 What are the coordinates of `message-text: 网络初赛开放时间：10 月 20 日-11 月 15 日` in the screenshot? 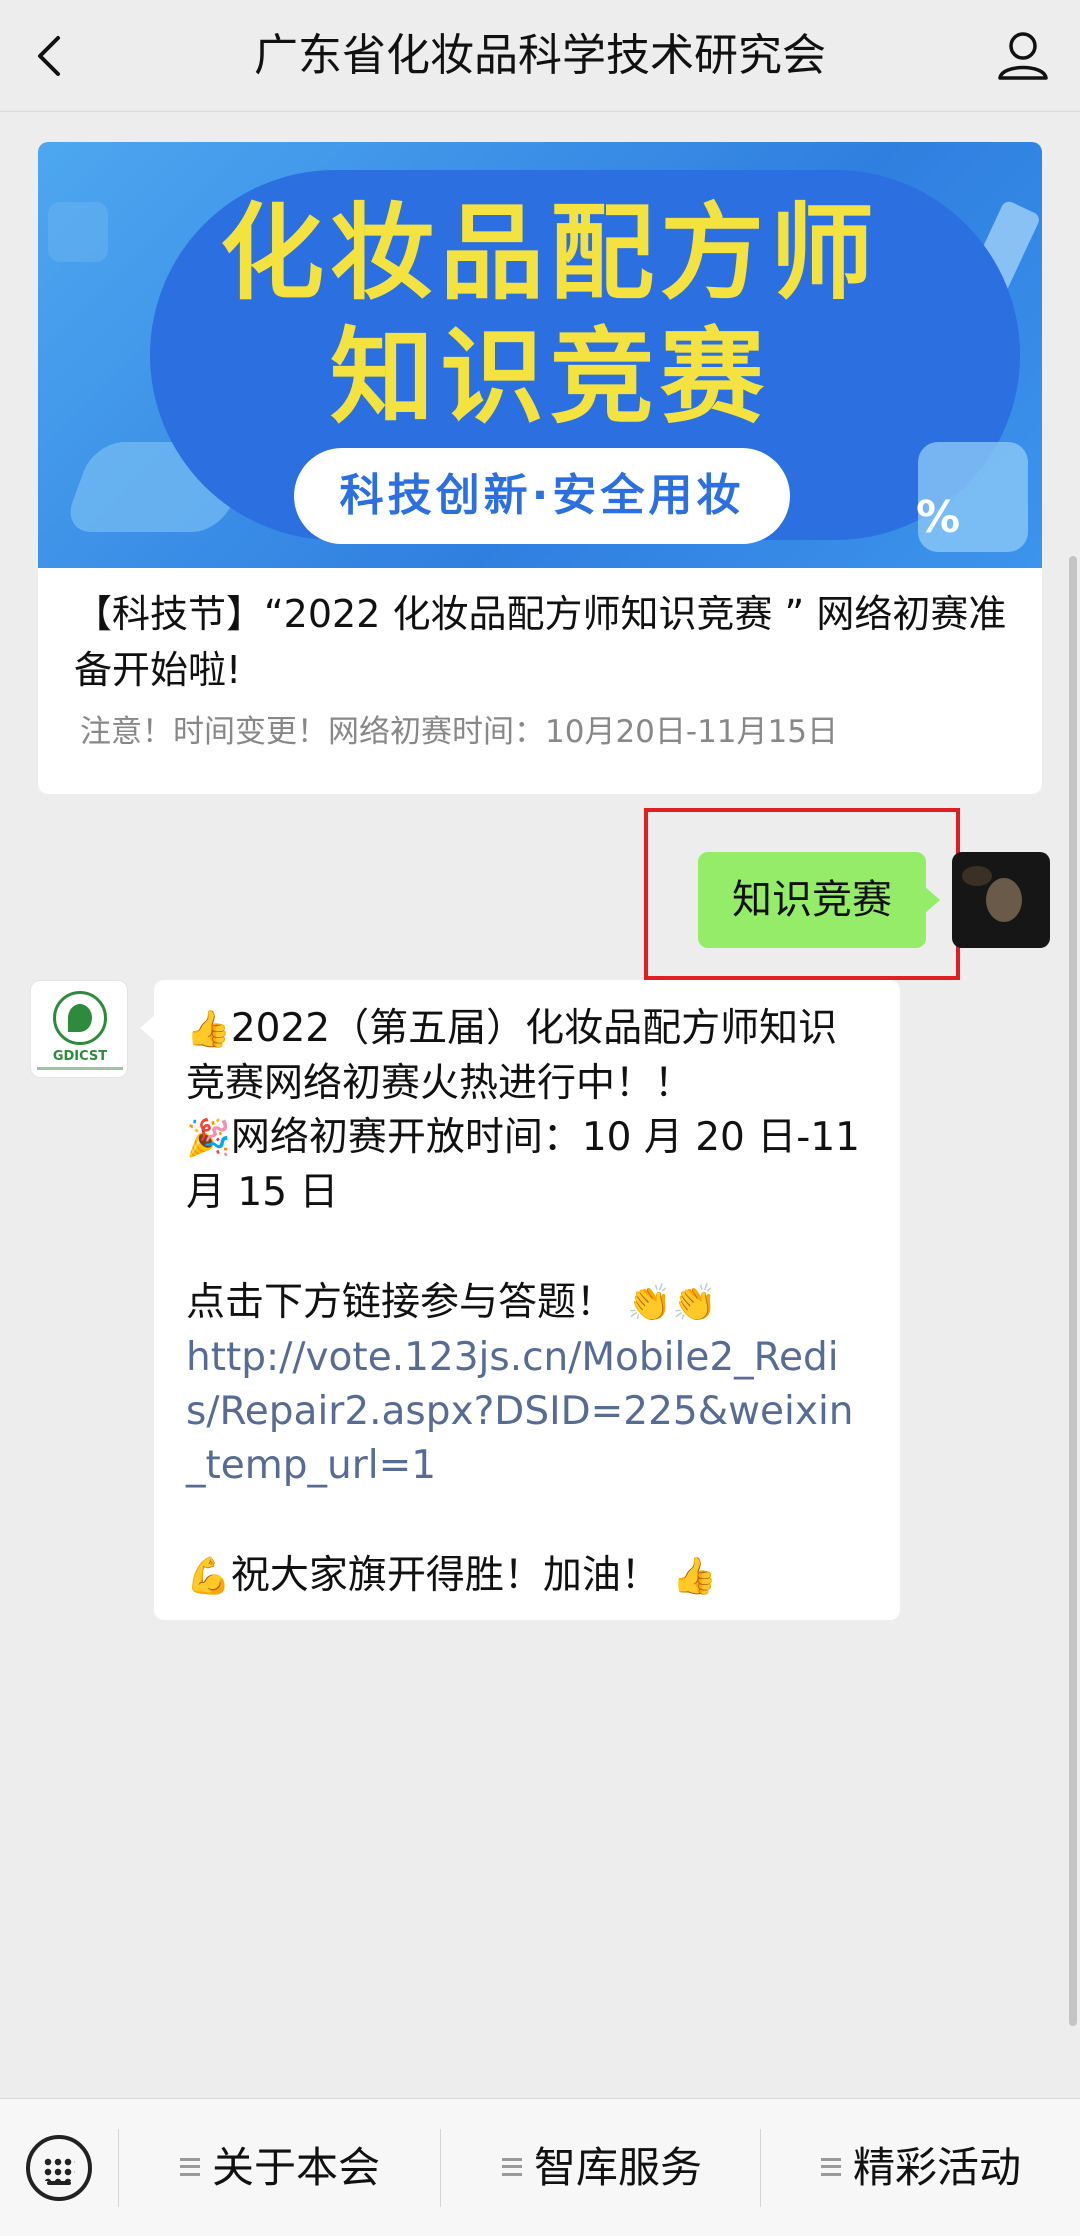 It's located at (523, 1165).